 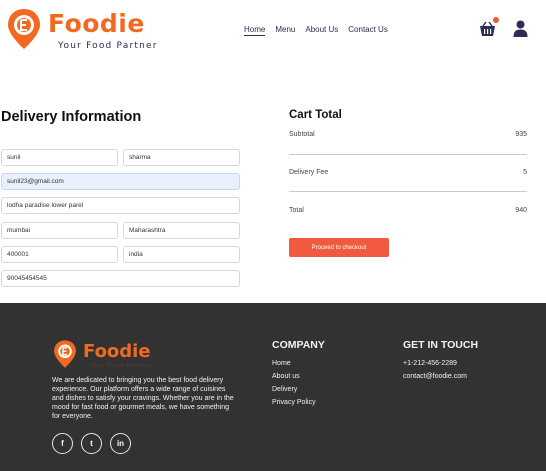 I want to click on contact-phone: +1-212-456-2289, so click(x=430, y=363).